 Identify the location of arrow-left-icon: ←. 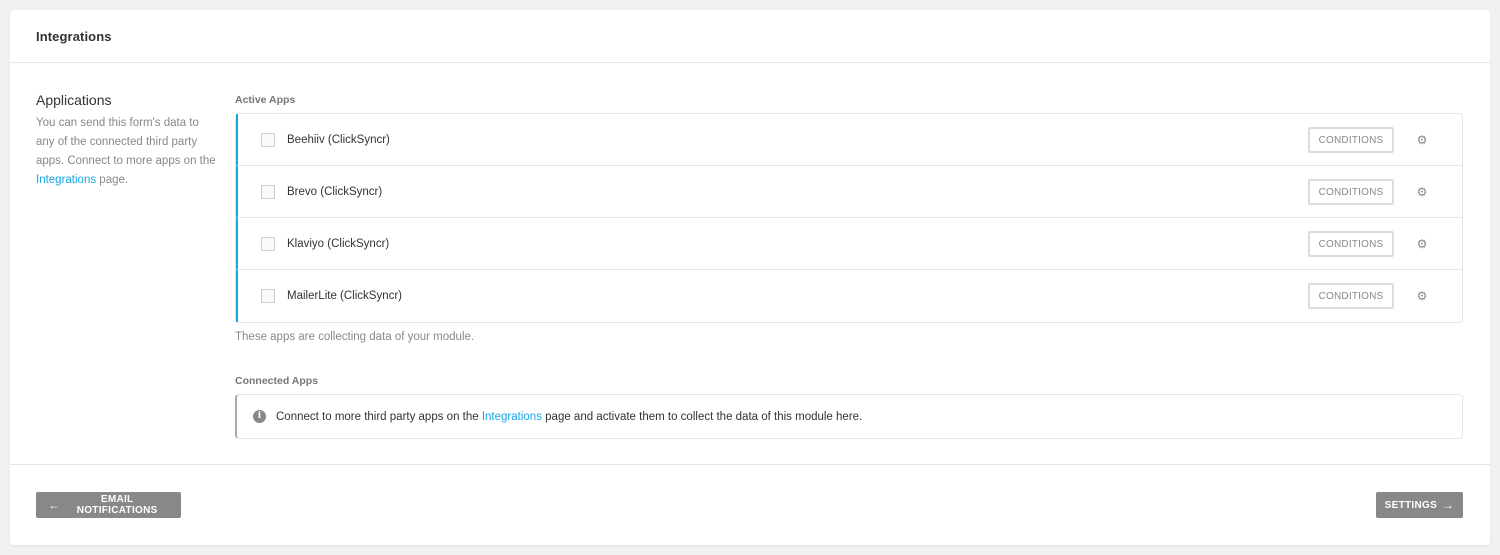
(54, 505).